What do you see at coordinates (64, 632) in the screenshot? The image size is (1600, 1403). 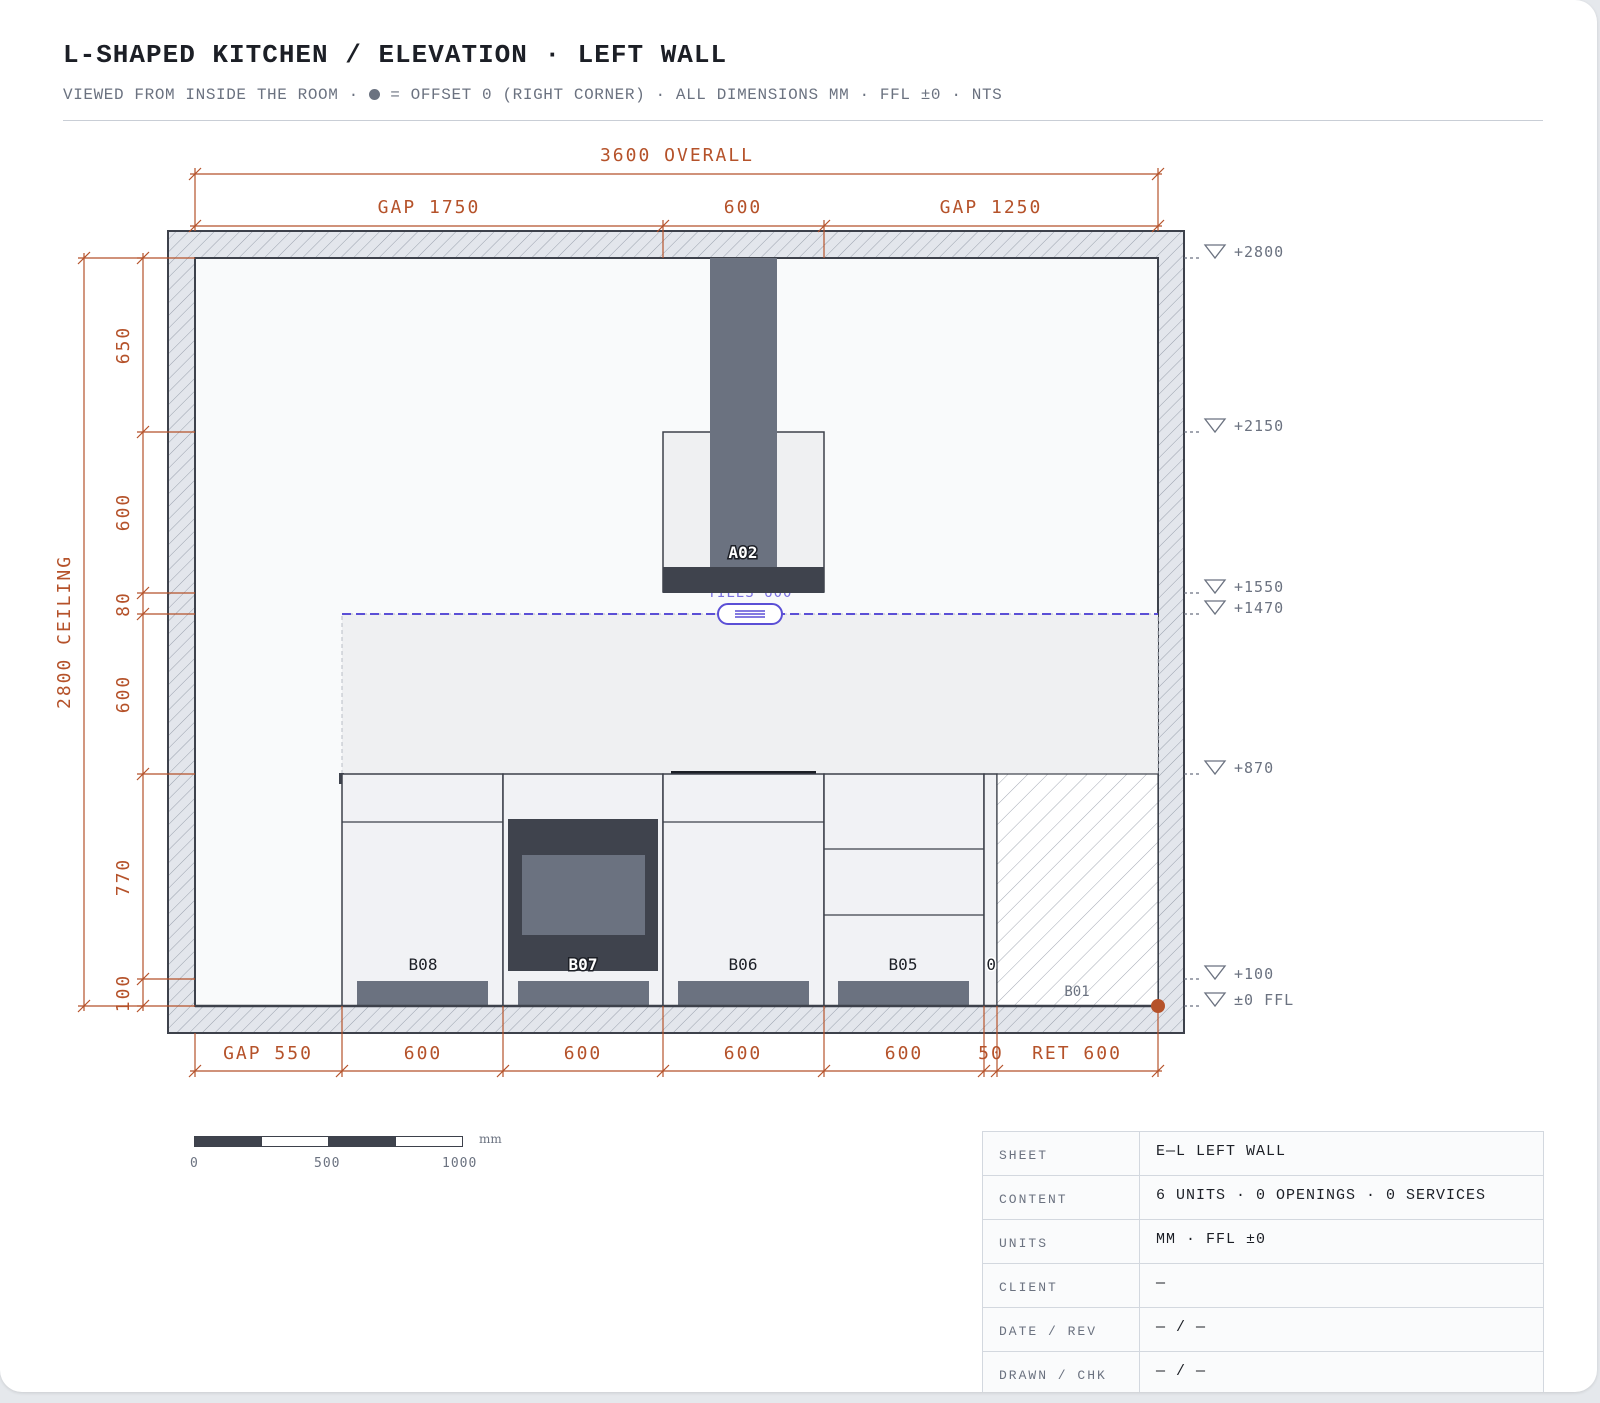 I see `dim-ceiling: 2800 CEILING` at bounding box center [64, 632].